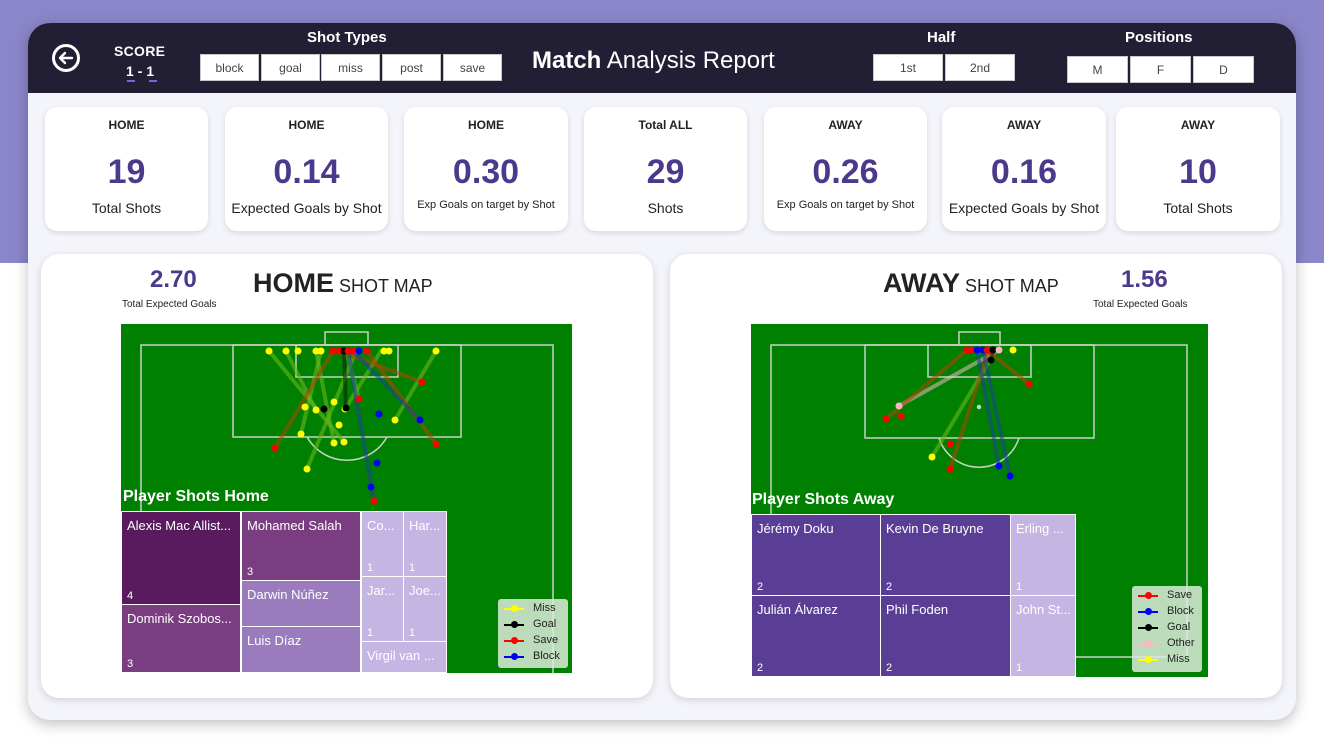 This screenshot has width=1324, height=745. I want to click on kpi-heading: Total ALL, so click(665, 125).